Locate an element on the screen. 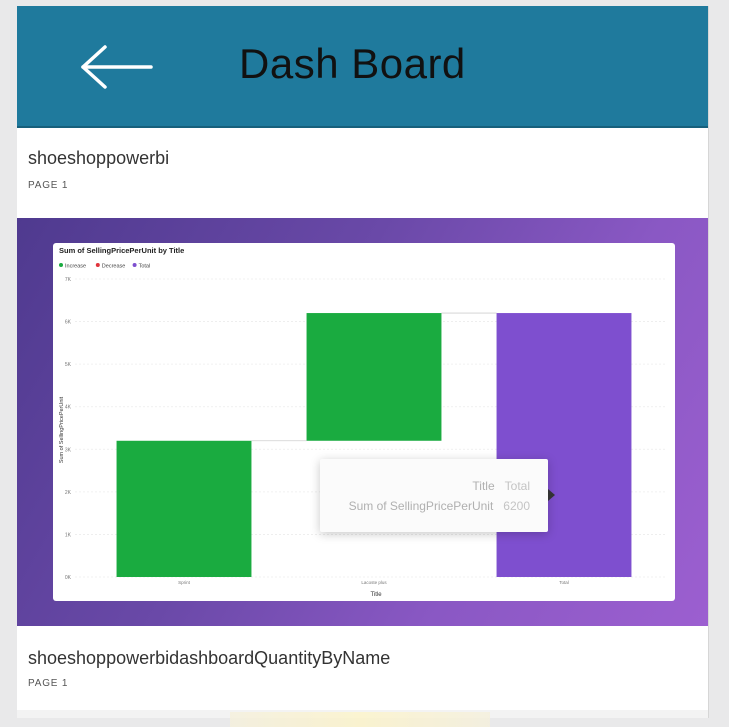  chart-title: Sum of SellingPricePerUnit by Title is located at coordinates (121, 250).